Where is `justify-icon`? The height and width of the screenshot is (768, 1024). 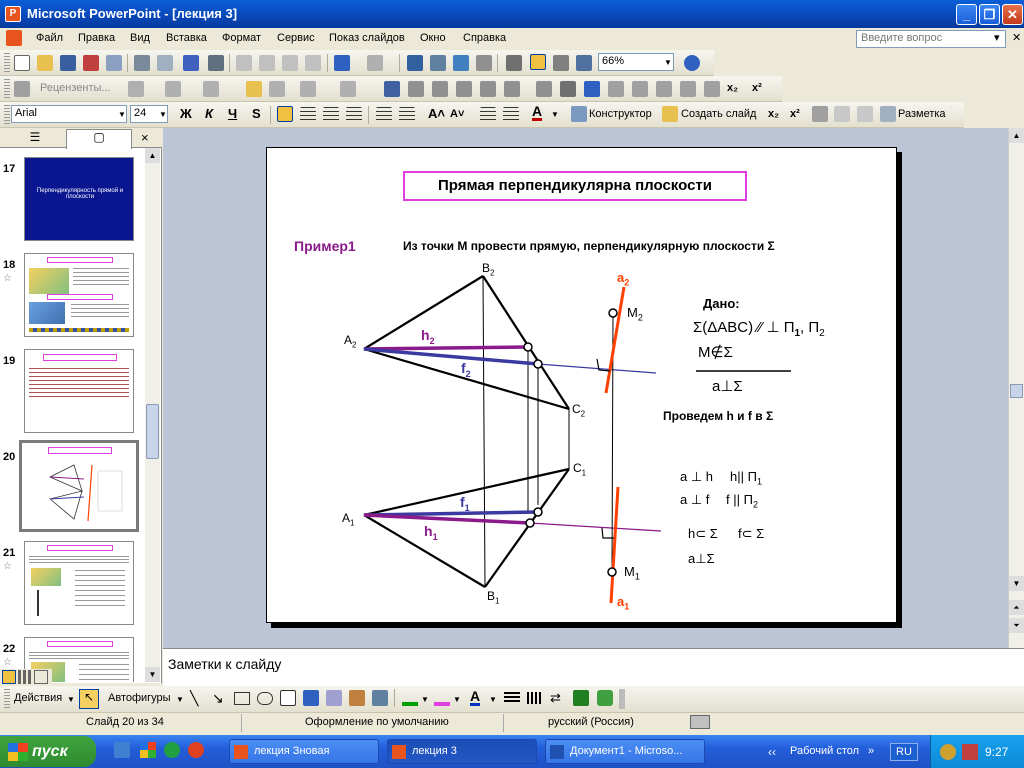
justify-icon is located at coordinates (354, 115).